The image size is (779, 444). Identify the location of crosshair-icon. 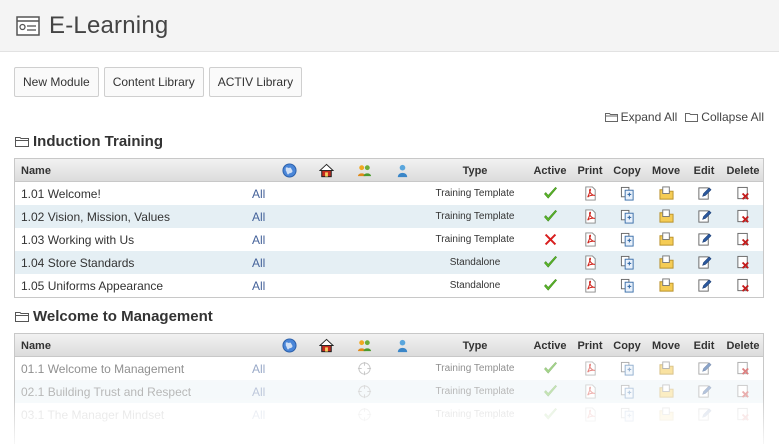
(364, 414).